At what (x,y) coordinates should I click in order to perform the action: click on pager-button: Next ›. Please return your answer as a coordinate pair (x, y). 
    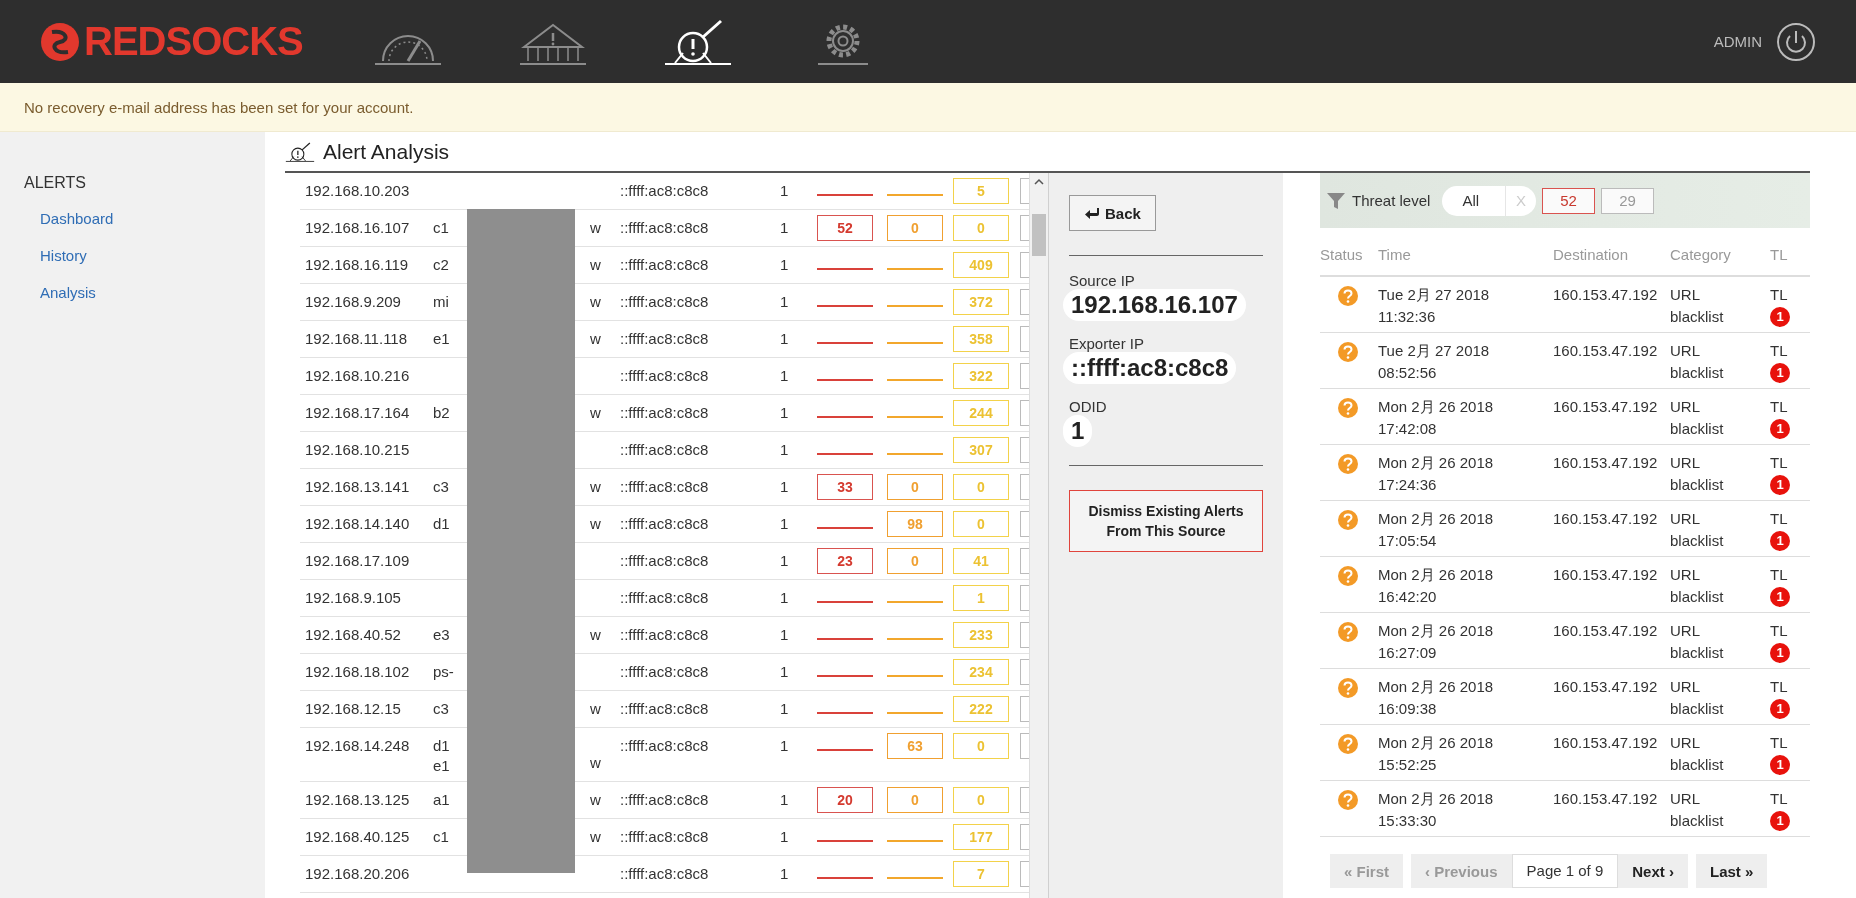
    Looking at the image, I should click on (1653, 871).